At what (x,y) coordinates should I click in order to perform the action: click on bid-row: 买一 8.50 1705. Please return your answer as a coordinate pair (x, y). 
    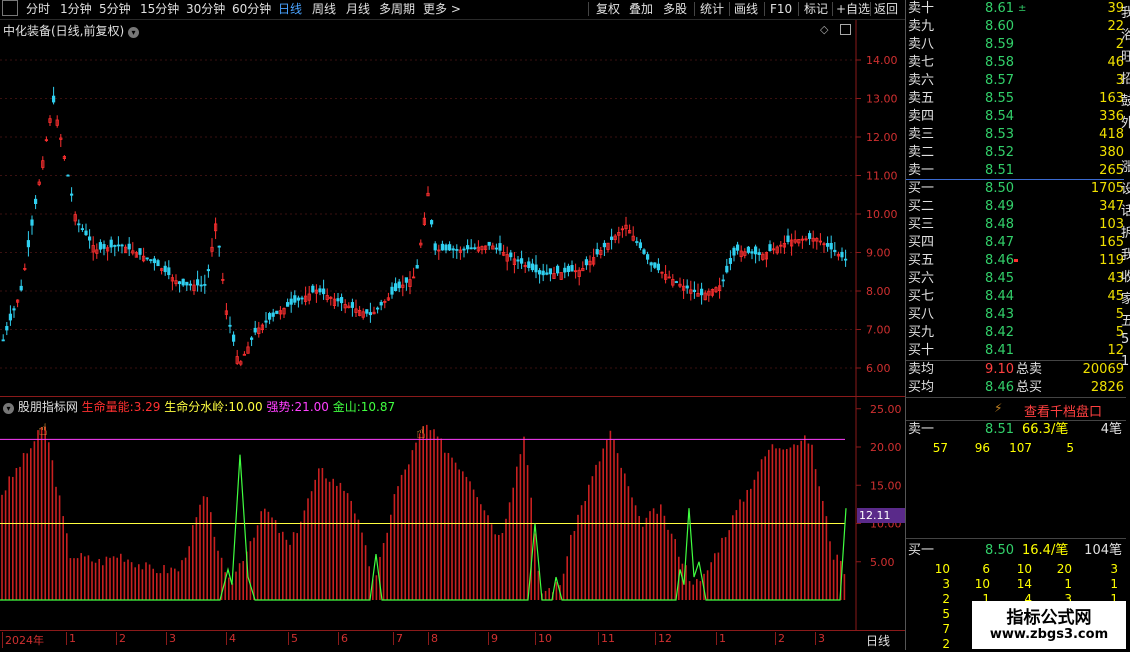
    Looking at the image, I should click on (1015, 189).